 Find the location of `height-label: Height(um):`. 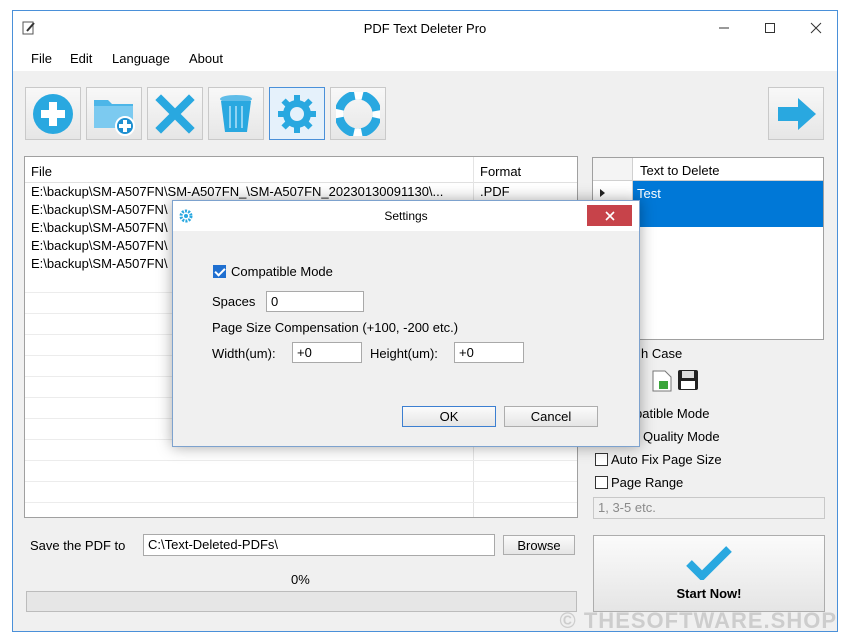

height-label: Height(um): is located at coordinates (404, 353).